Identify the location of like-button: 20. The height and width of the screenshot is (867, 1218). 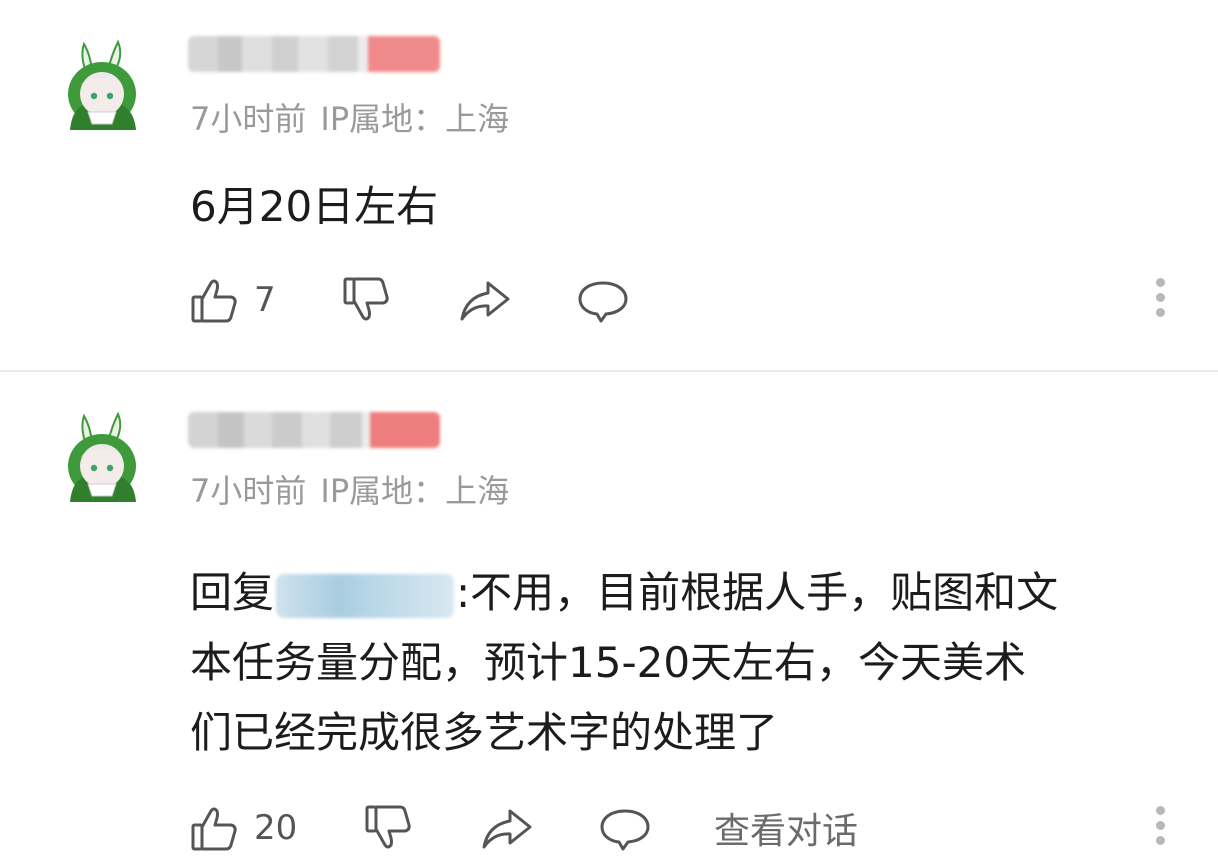
(243, 828).